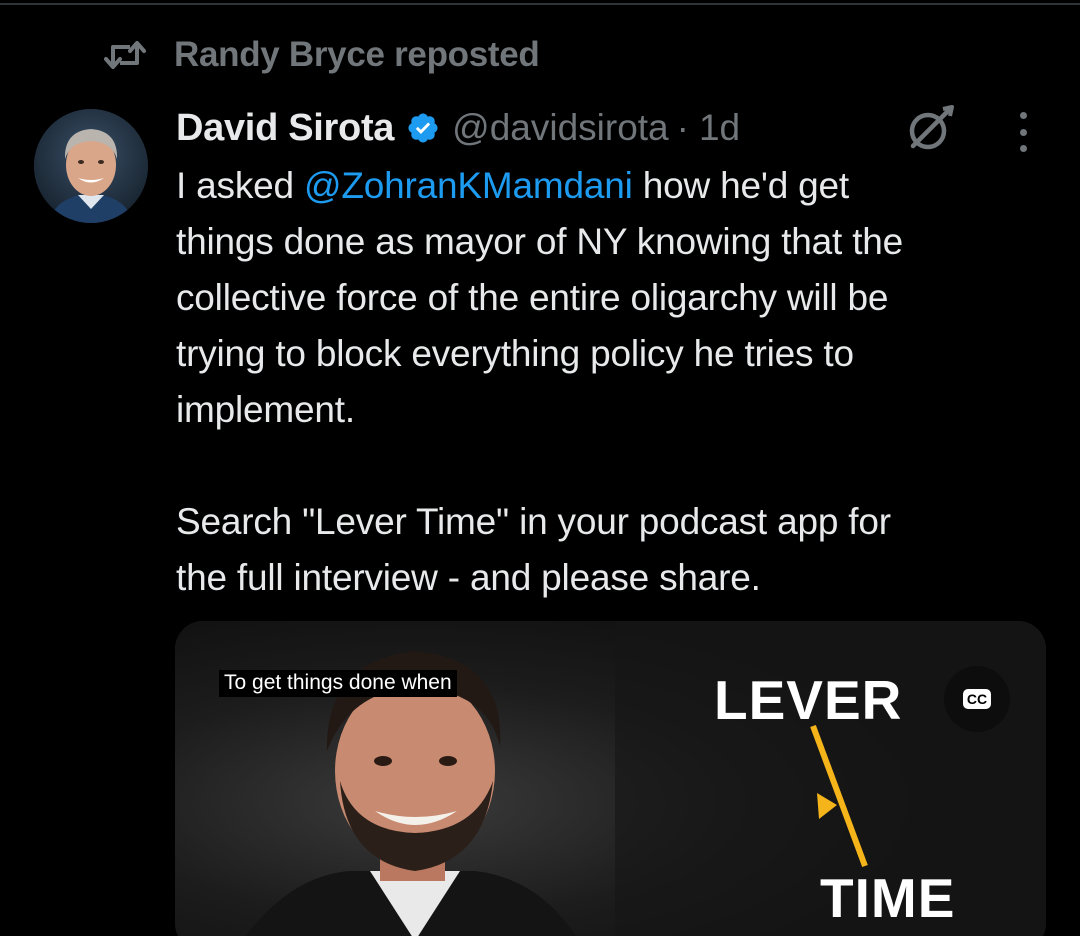  I want to click on logo-time-text: TIME, so click(888, 898).